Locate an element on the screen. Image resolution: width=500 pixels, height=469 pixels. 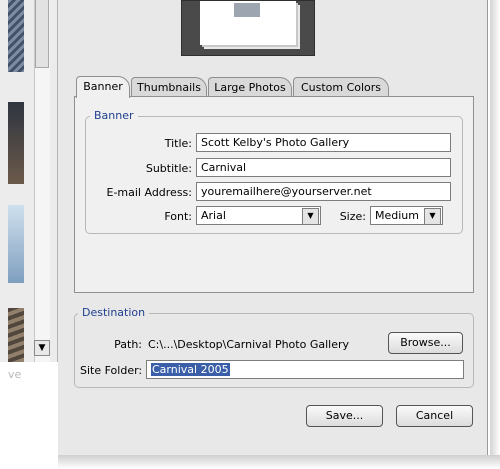
path-value: C:\...\Desktop\Carnival Photo Gallery is located at coordinates (248, 344).